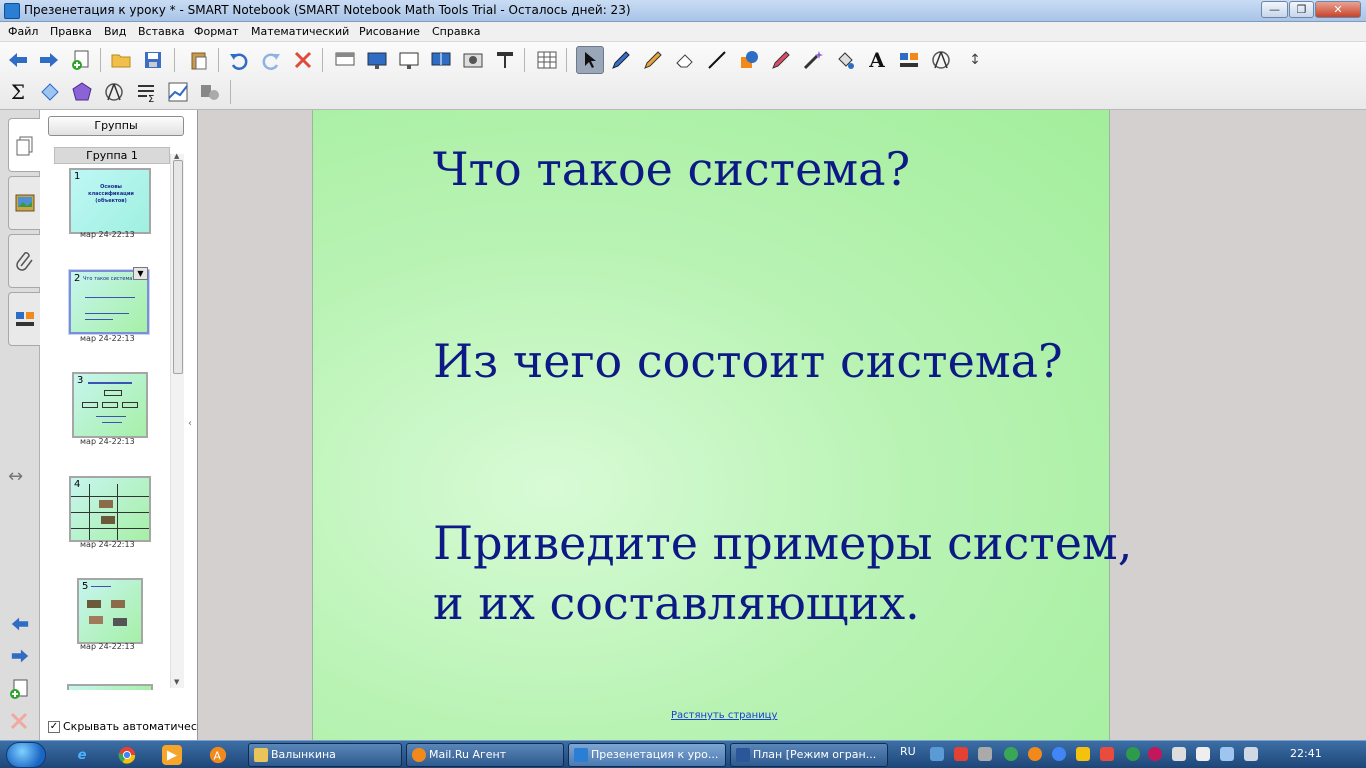  Describe the element at coordinates (140, 273) in the screenshot. I see `page-menu-dropdown-icon: ▼` at that location.